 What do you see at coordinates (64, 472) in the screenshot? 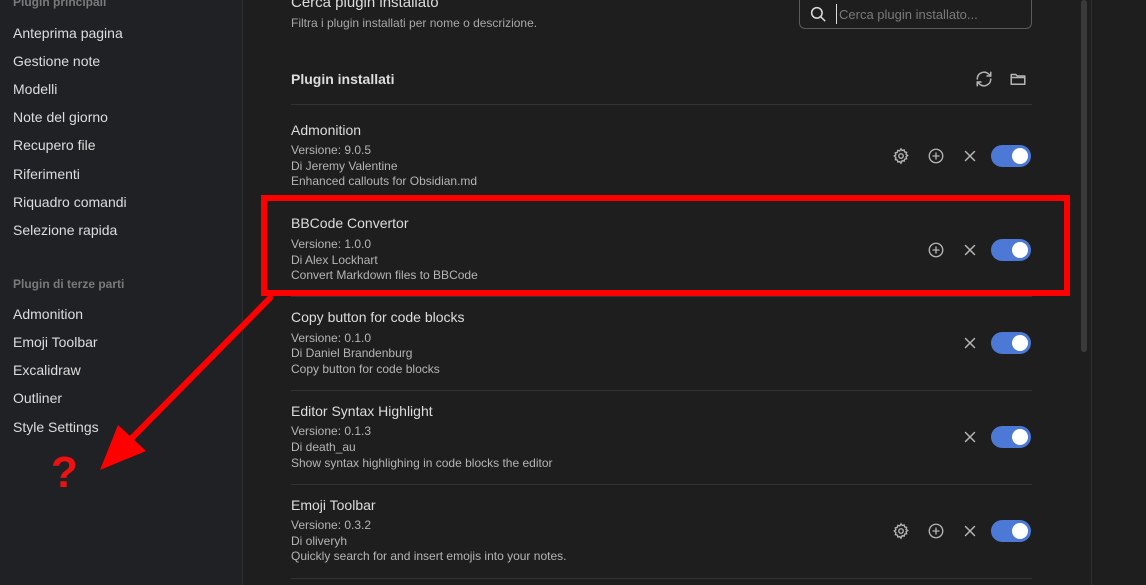
I see `annotation-question-mark: ?` at bounding box center [64, 472].